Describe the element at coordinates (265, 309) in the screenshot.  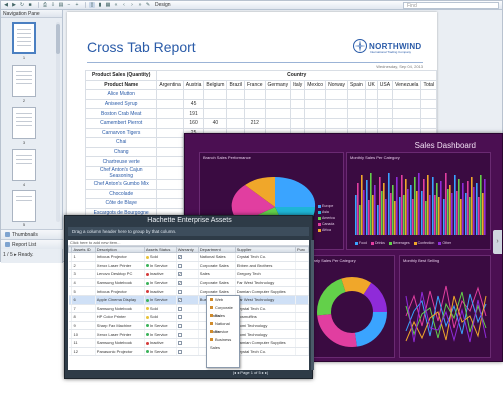
I see `supplier-cell: Crystal Tech Co.` at that location.